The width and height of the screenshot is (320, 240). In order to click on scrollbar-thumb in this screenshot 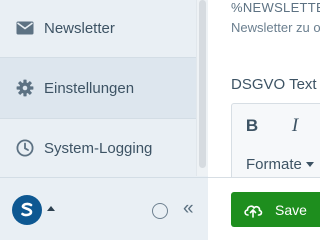, I will do `click(202, 84)`.